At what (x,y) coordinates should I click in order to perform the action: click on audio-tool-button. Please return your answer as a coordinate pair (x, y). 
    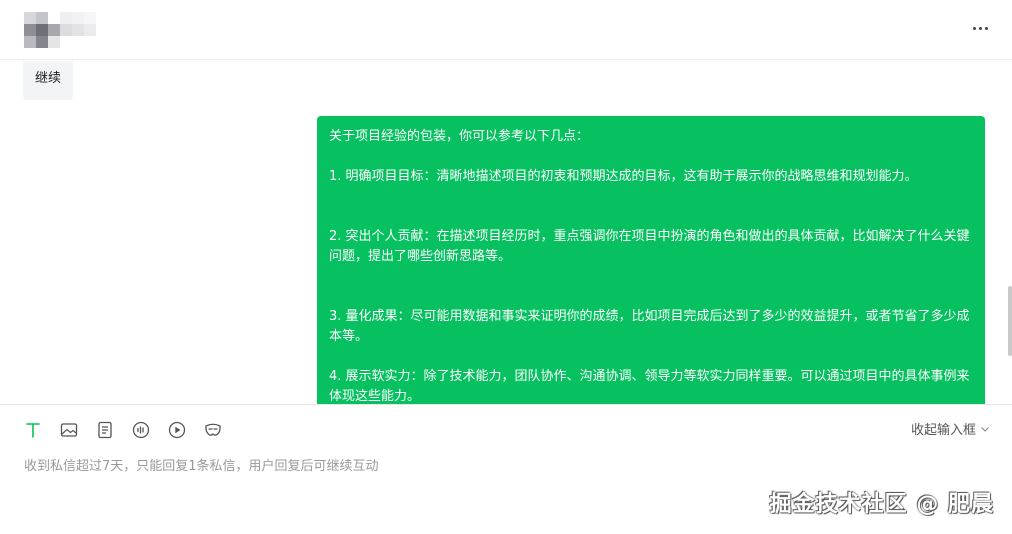
    Looking at the image, I should click on (141, 430).